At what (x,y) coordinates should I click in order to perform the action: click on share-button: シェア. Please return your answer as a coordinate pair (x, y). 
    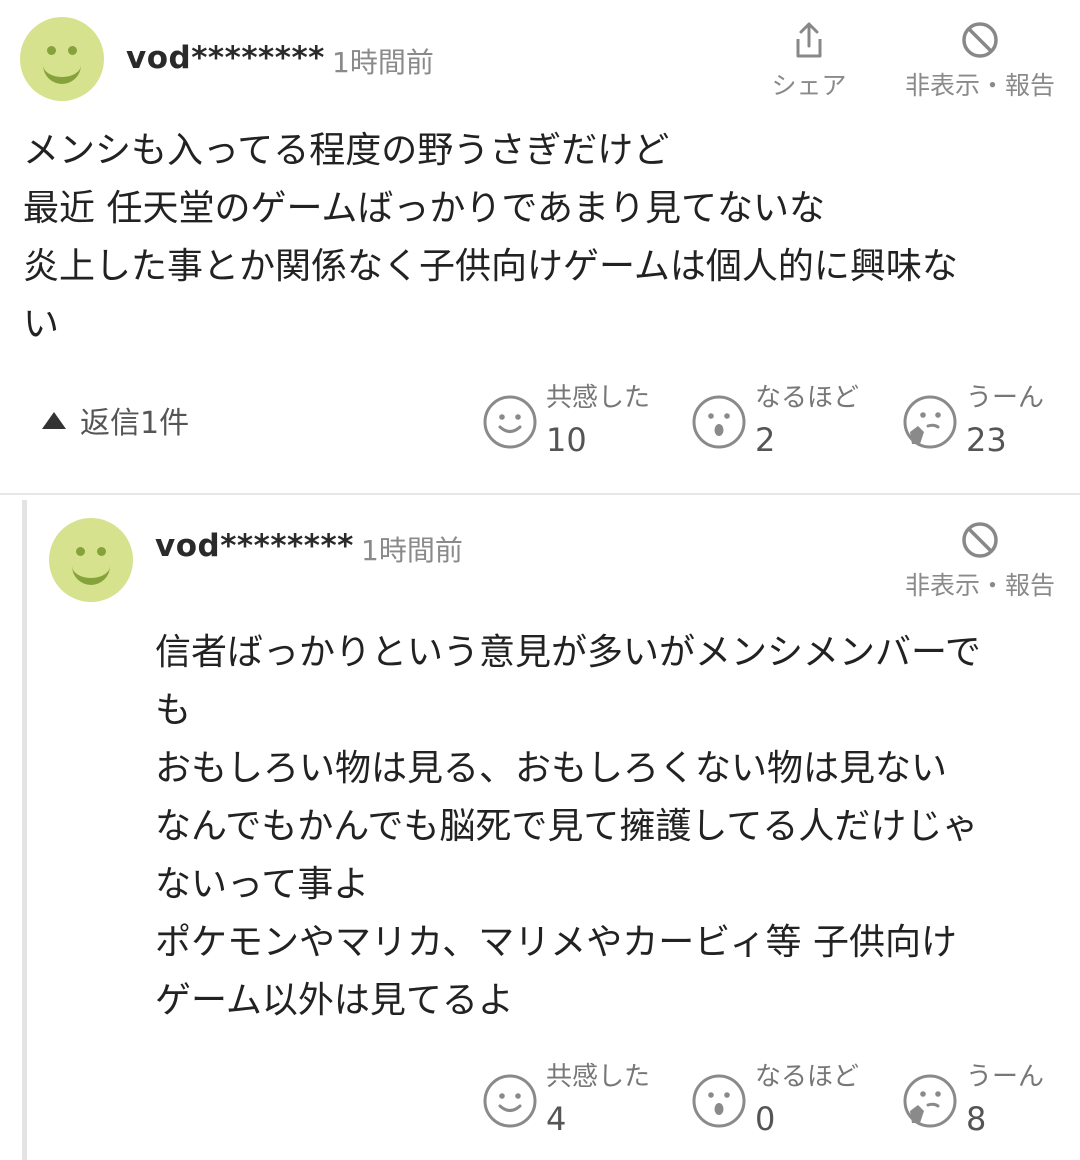
    Looking at the image, I should click on (809, 61).